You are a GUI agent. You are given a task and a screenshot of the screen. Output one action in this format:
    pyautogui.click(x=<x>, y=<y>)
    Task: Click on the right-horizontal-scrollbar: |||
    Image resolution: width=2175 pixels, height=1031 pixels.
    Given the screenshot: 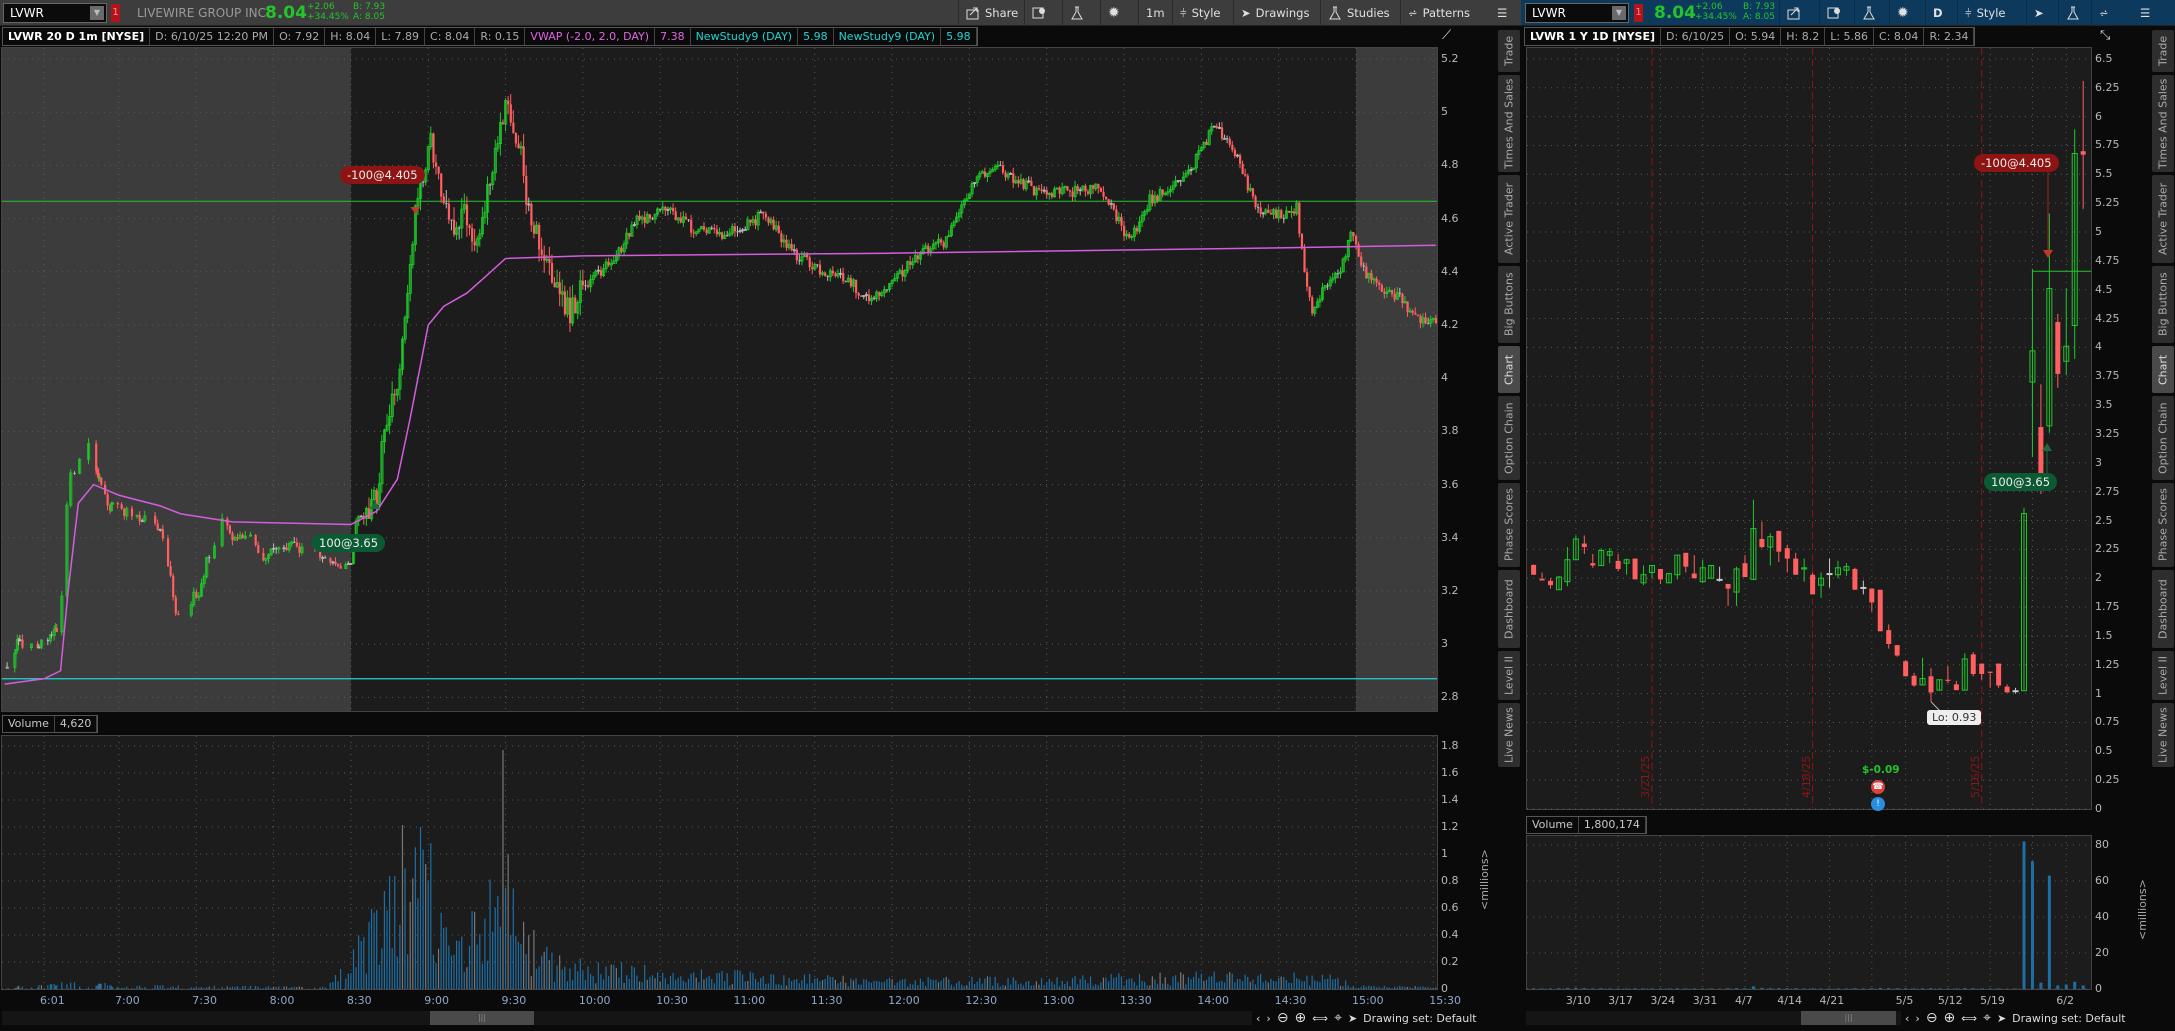 What is the action you would take?
    pyautogui.click(x=1713, y=1018)
    